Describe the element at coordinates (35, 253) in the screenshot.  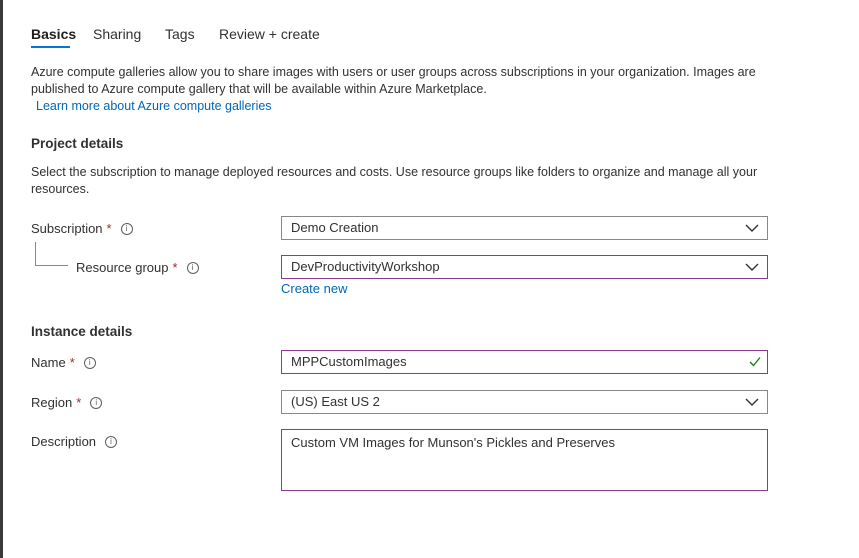
I see `tree-connector-vertical` at that location.